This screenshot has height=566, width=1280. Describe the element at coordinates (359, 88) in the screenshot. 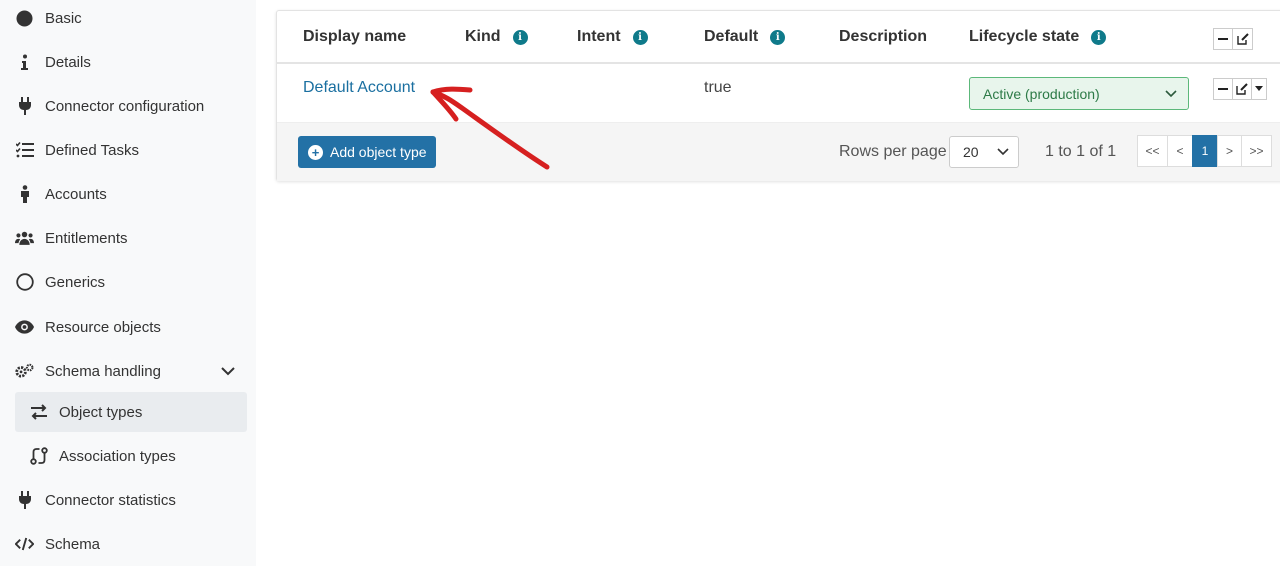

I see `display-name-link: Default Account` at that location.